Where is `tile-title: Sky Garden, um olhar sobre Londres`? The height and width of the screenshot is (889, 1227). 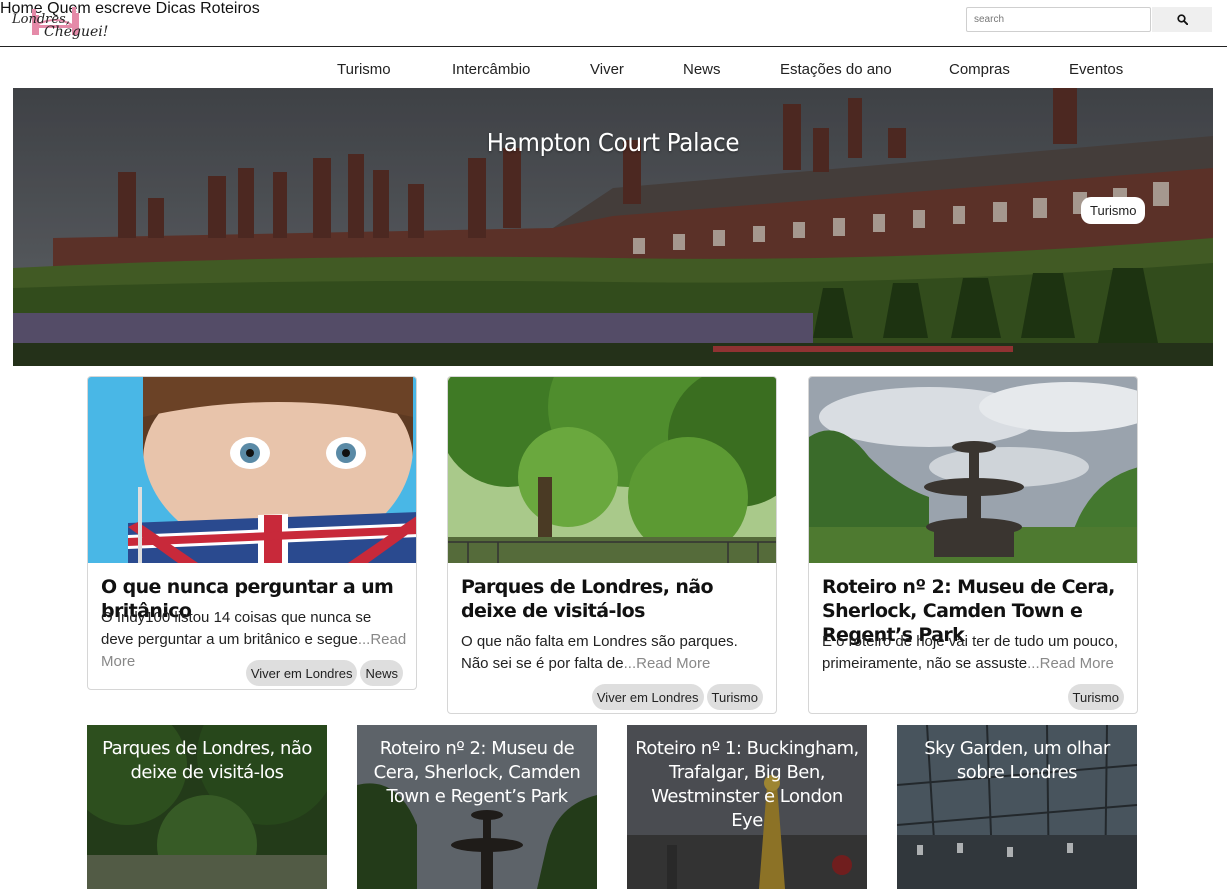
tile-title: Sky Garden, um olhar sobre Londres is located at coordinates (1017, 761).